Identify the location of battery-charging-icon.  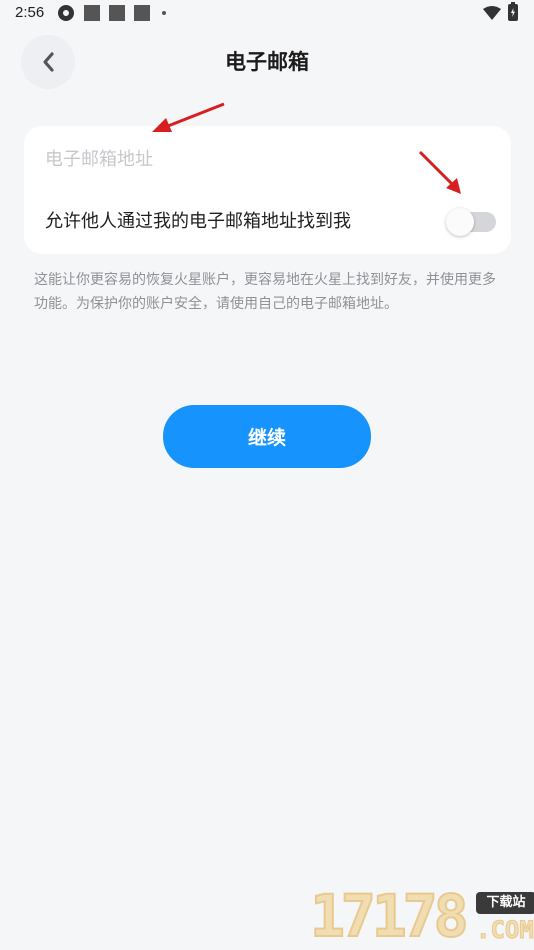
(513, 11).